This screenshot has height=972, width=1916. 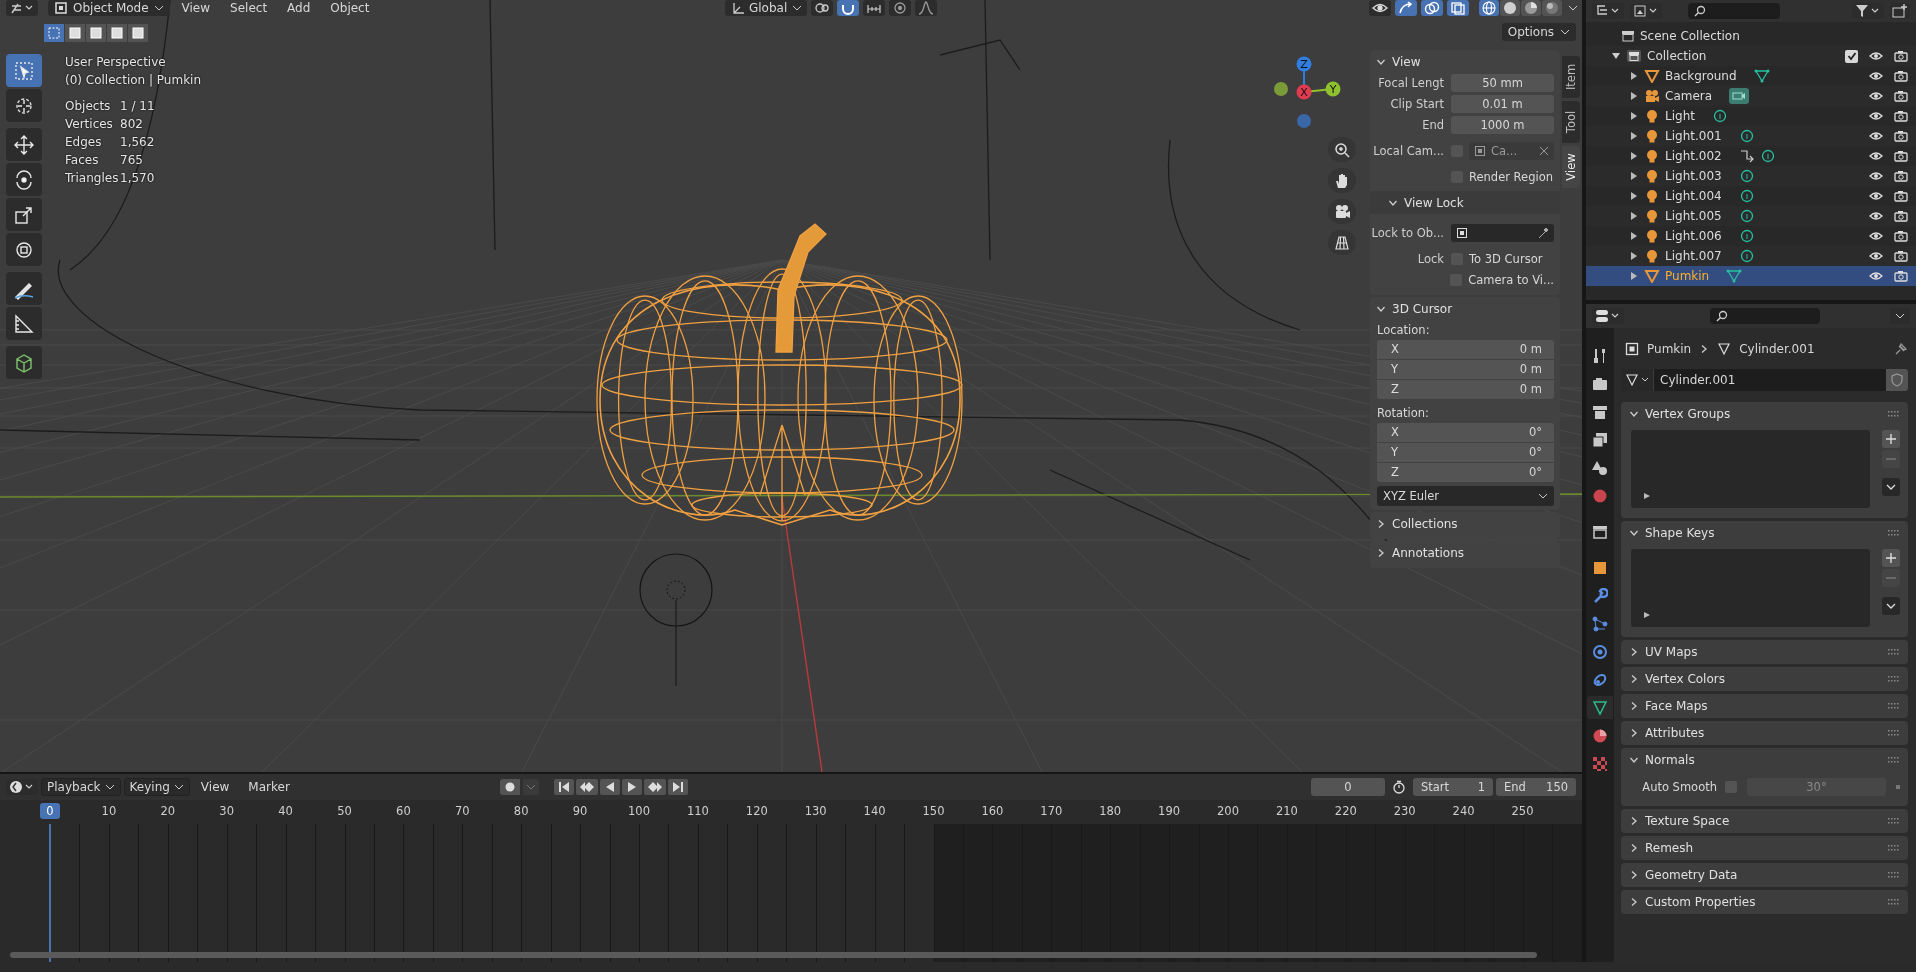 What do you see at coordinates (632, 787) in the screenshot?
I see `play-icon` at bounding box center [632, 787].